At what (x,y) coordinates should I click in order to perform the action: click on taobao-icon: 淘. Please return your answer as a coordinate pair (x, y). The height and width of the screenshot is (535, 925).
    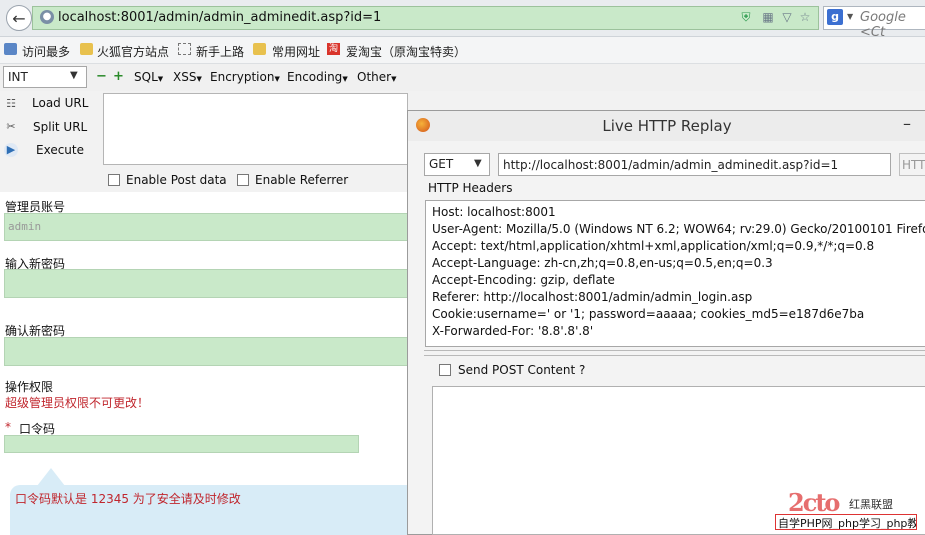
    Looking at the image, I should click on (333, 49).